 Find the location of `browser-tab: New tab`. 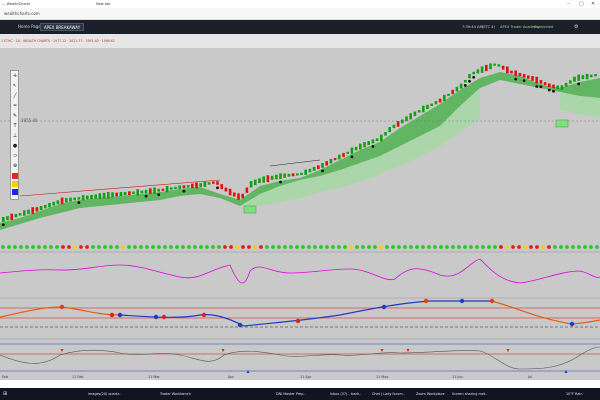

browser-tab: New tab is located at coordinates (116, 4).